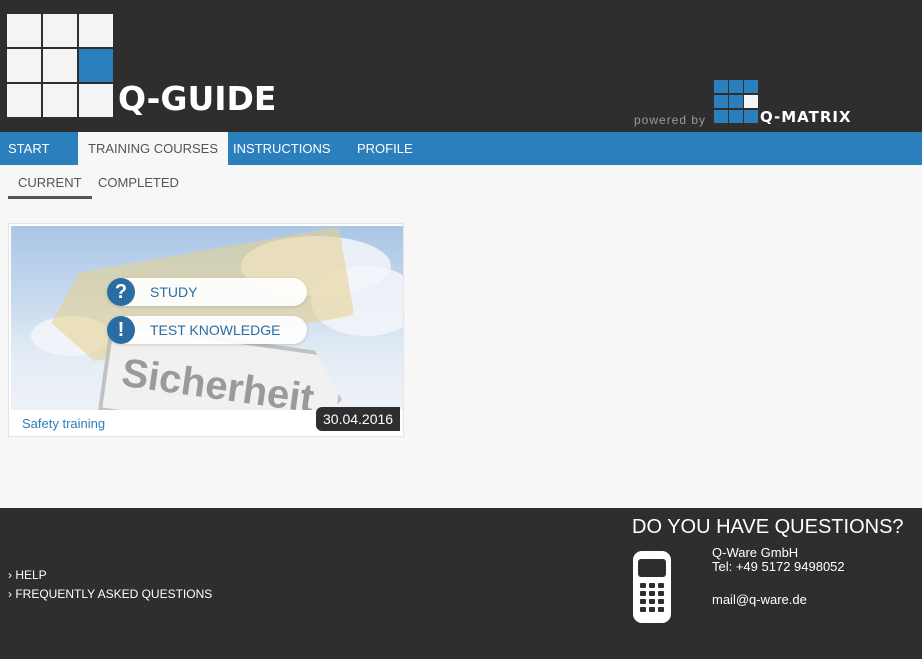  What do you see at coordinates (778, 566) in the screenshot?
I see `phone-number: Tel: +49 5172 9498052` at bounding box center [778, 566].